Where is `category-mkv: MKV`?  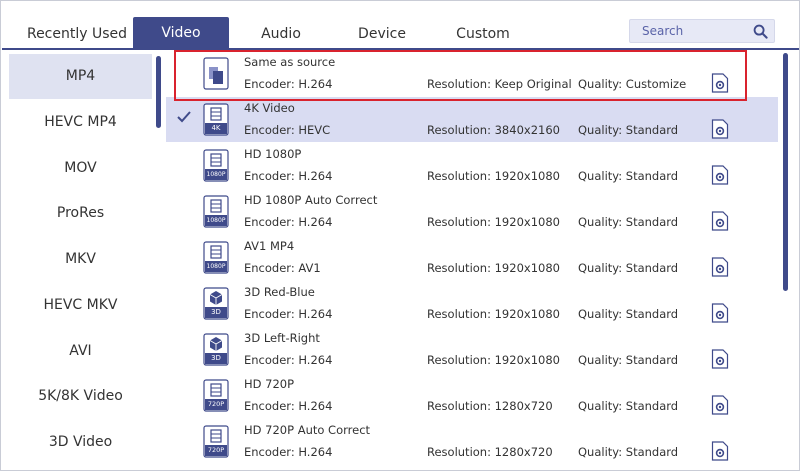
category-mkv: MKV is located at coordinates (80, 259).